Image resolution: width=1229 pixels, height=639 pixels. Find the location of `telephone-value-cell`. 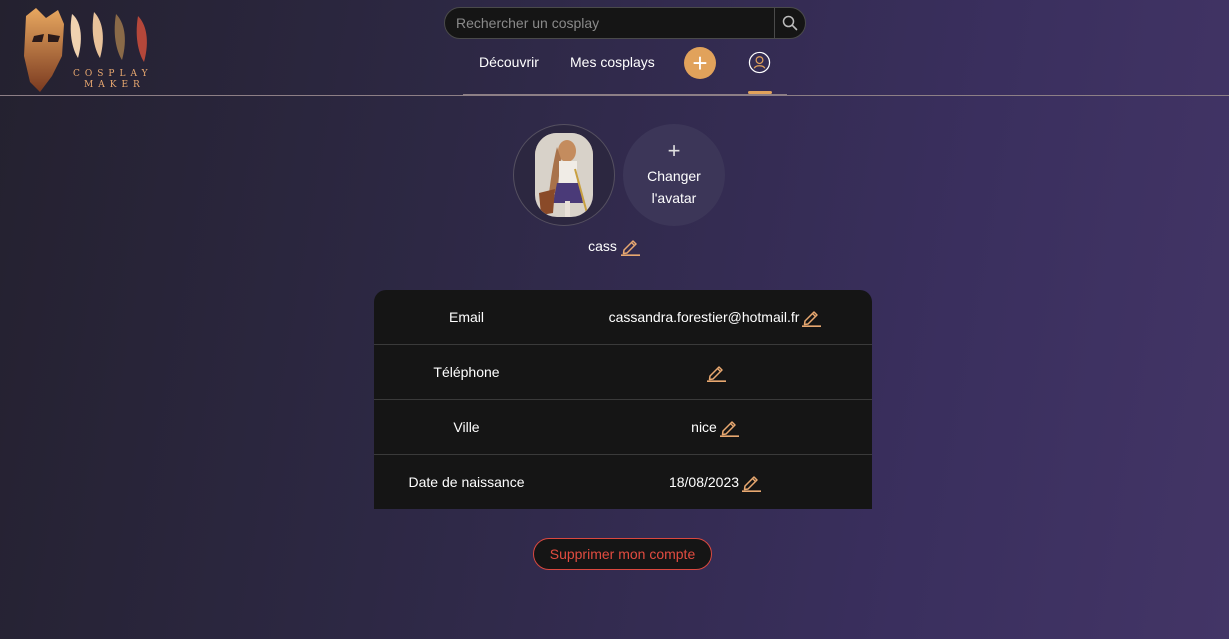

telephone-value-cell is located at coordinates (715, 372).